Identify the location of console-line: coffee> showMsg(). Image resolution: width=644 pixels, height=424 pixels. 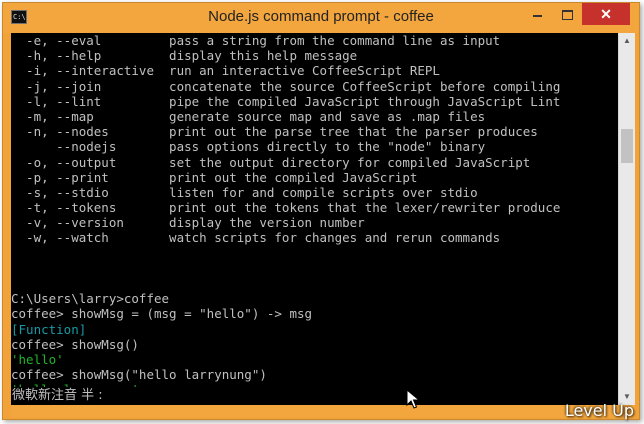
(75, 344).